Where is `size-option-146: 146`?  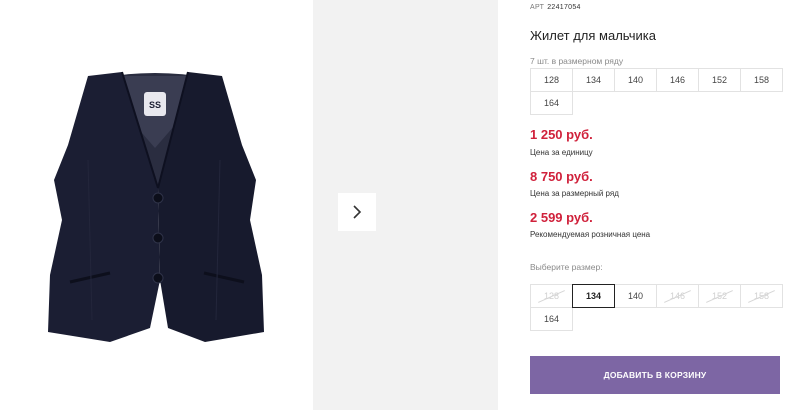
size-option-146: 146 is located at coordinates (677, 296).